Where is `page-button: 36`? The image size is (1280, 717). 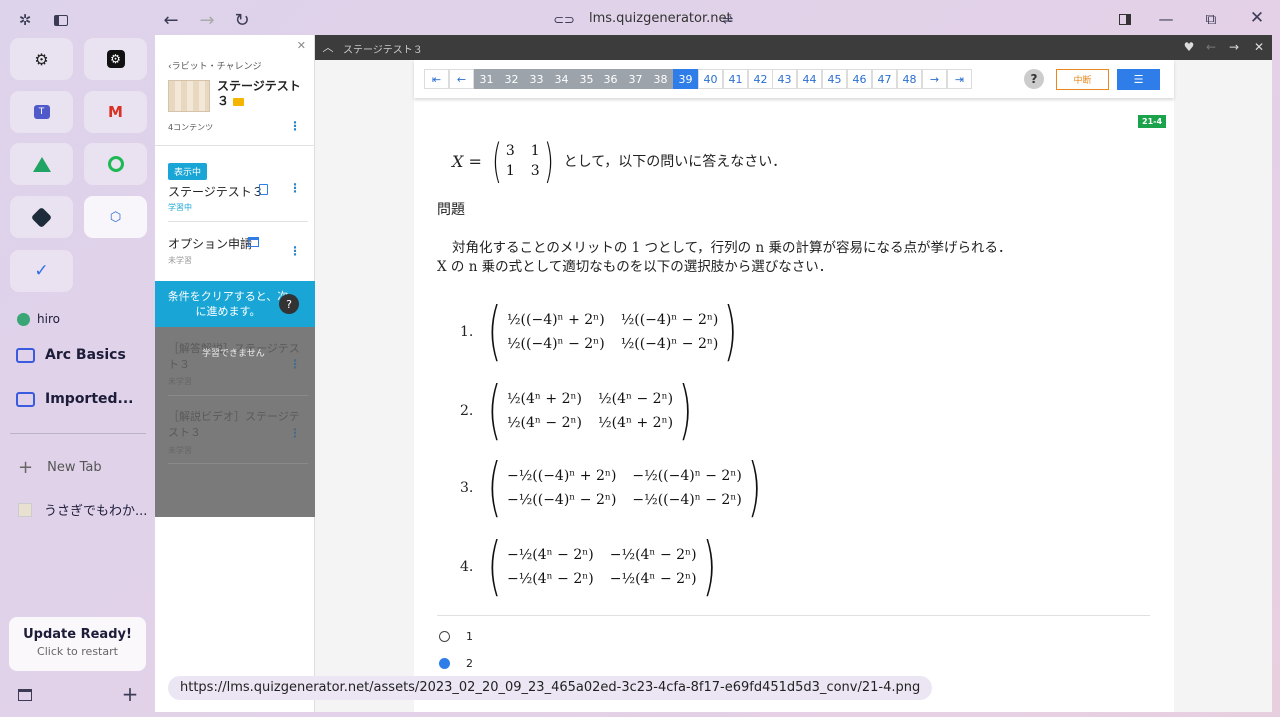
page-button: 36 is located at coordinates (610, 79).